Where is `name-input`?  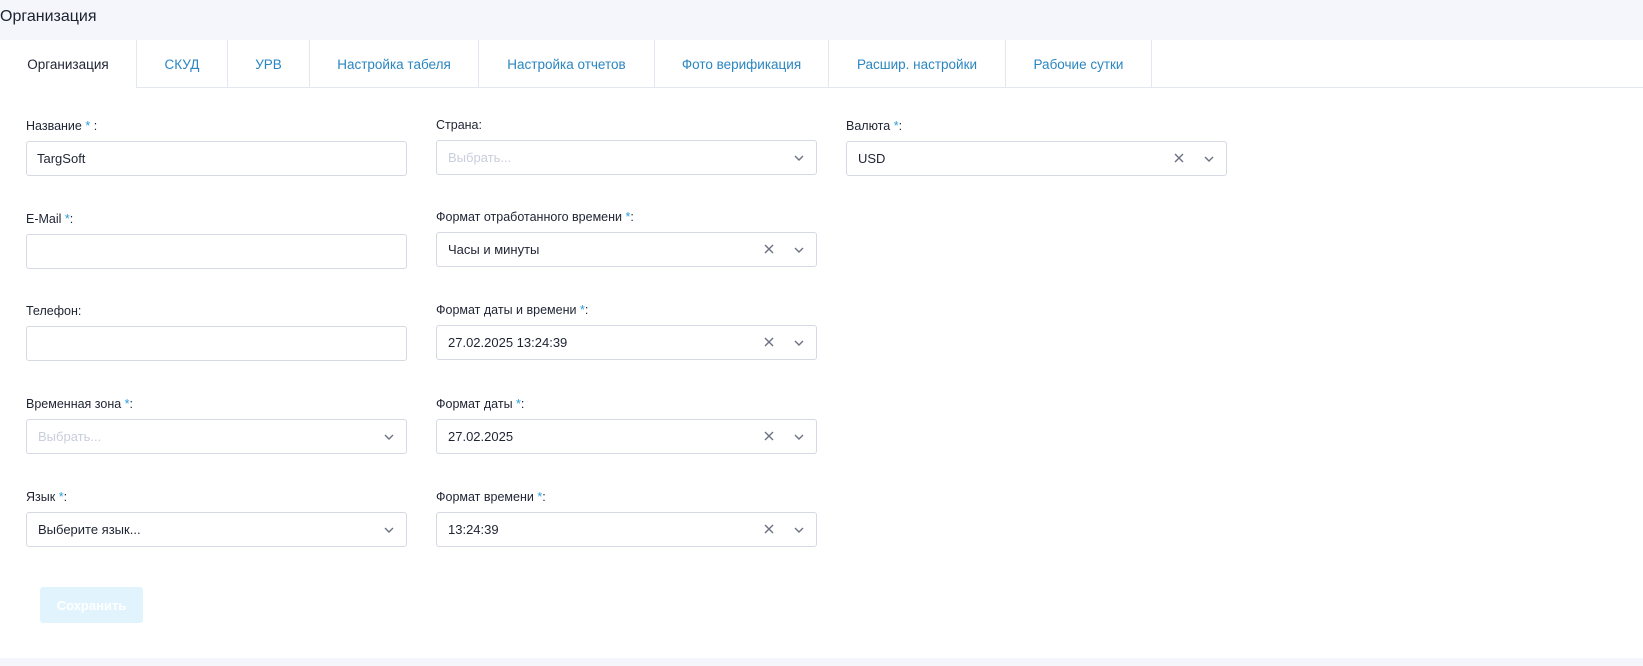 name-input is located at coordinates (216, 158).